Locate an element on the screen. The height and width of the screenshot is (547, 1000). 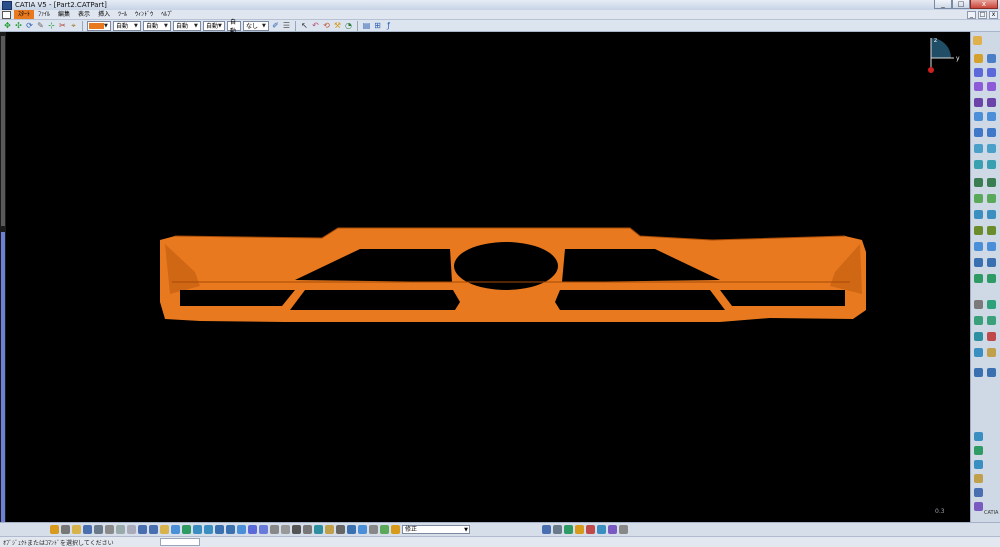
cut-icon is located at coordinates (109, 529).